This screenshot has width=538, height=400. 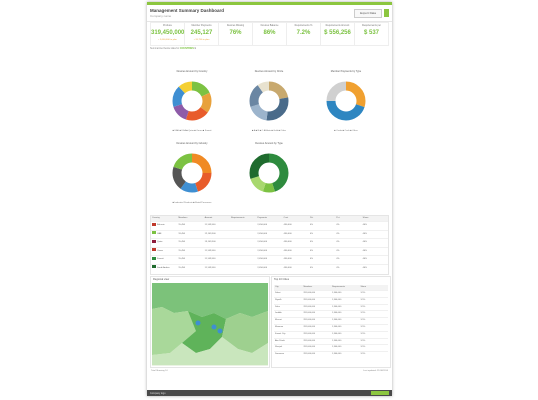 I want to click on city-row: Riyadh 281,000,000 1,346,000 3.5%, so click(x=331, y=300).